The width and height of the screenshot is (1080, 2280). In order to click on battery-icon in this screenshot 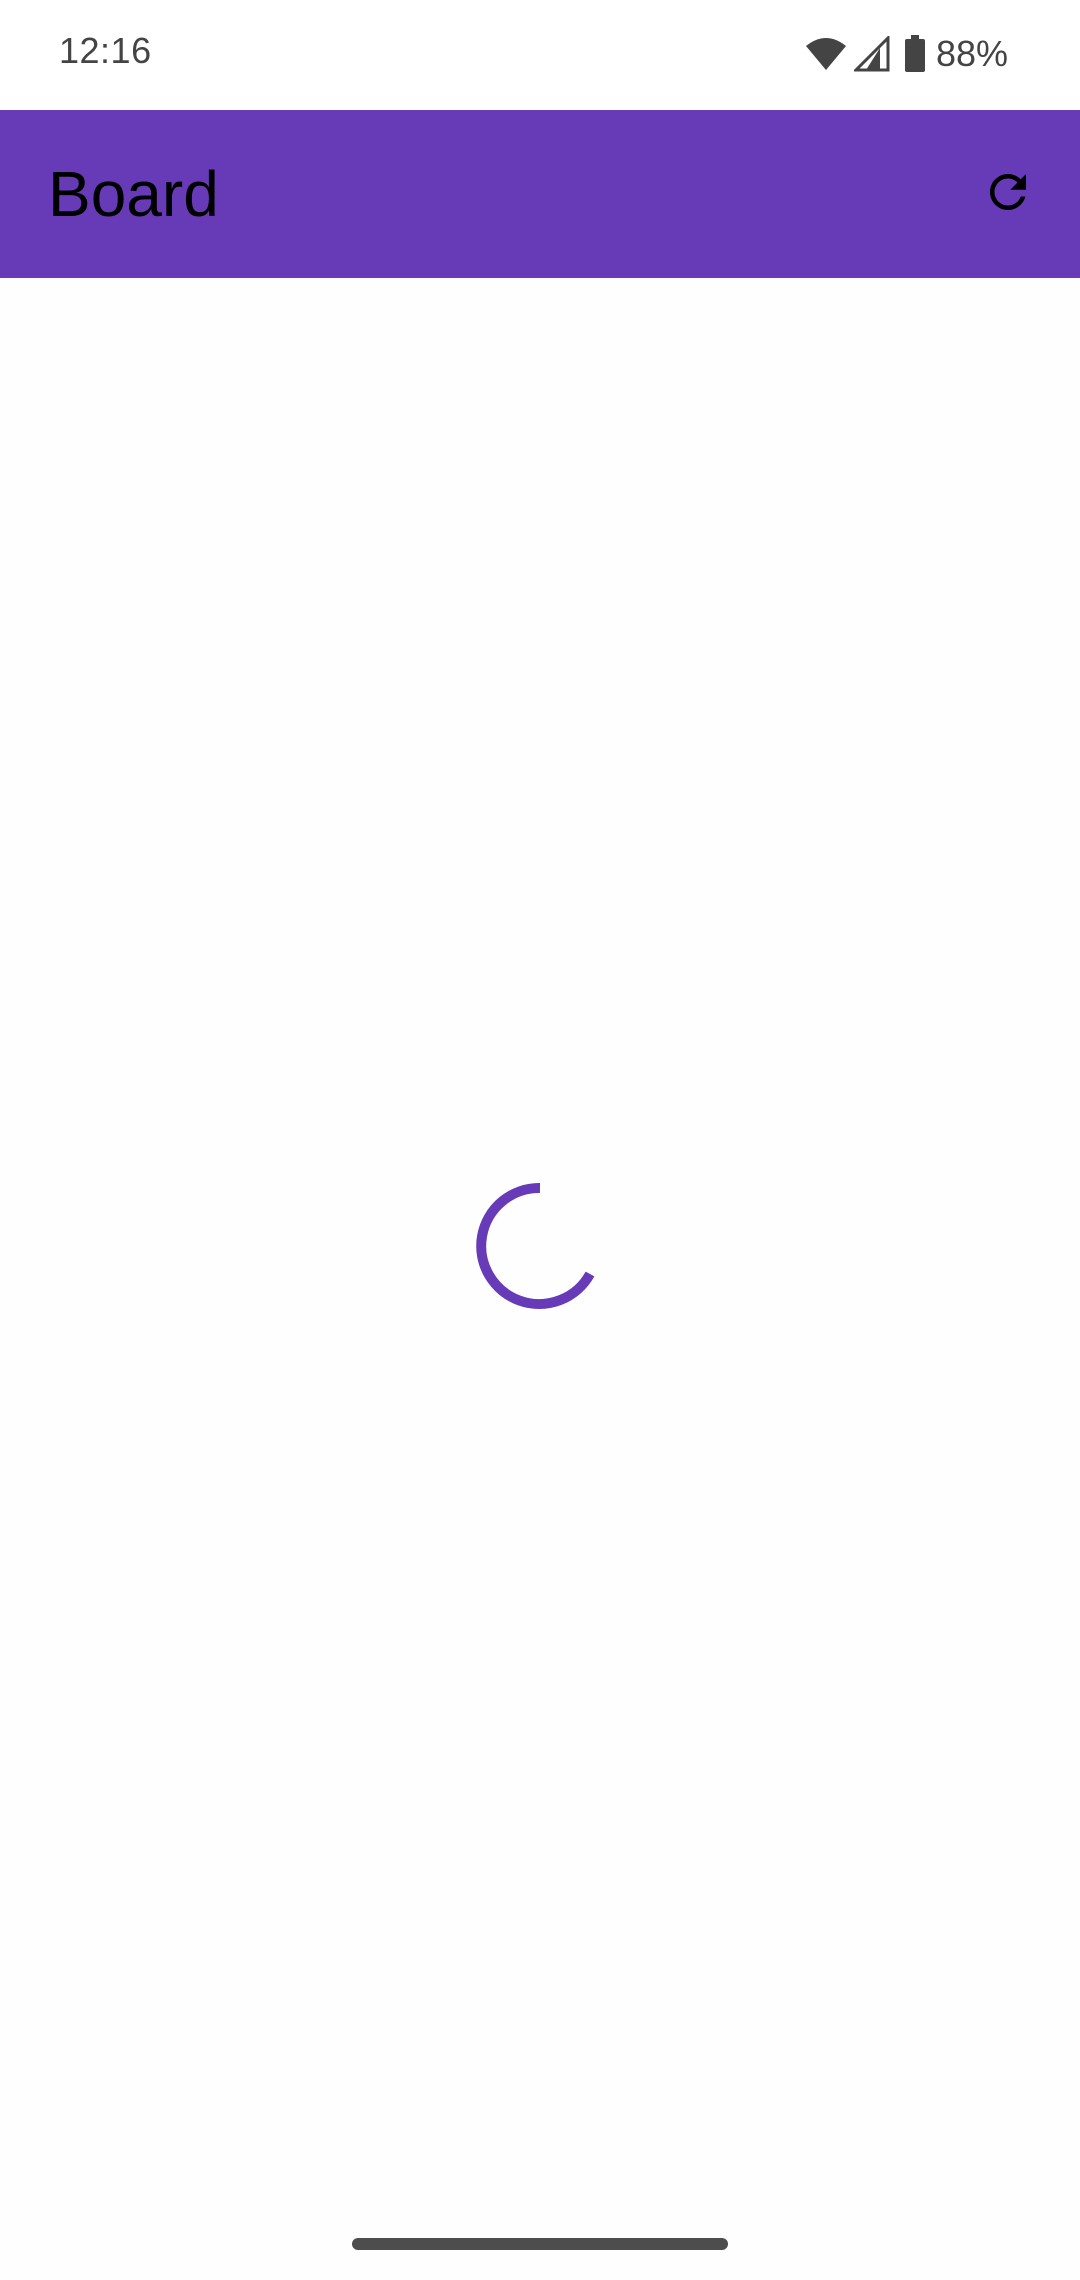, I will do `click(915, 54)`.